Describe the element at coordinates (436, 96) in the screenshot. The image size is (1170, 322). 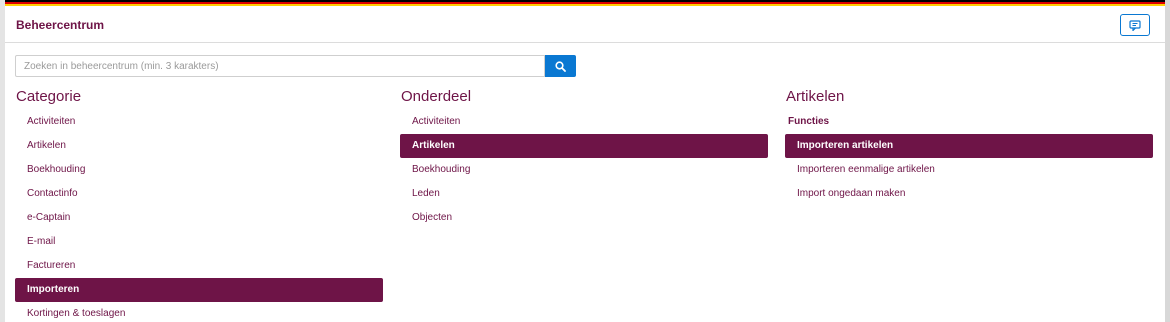
I see `onderdeel-heading: Onderdeel` at that location.